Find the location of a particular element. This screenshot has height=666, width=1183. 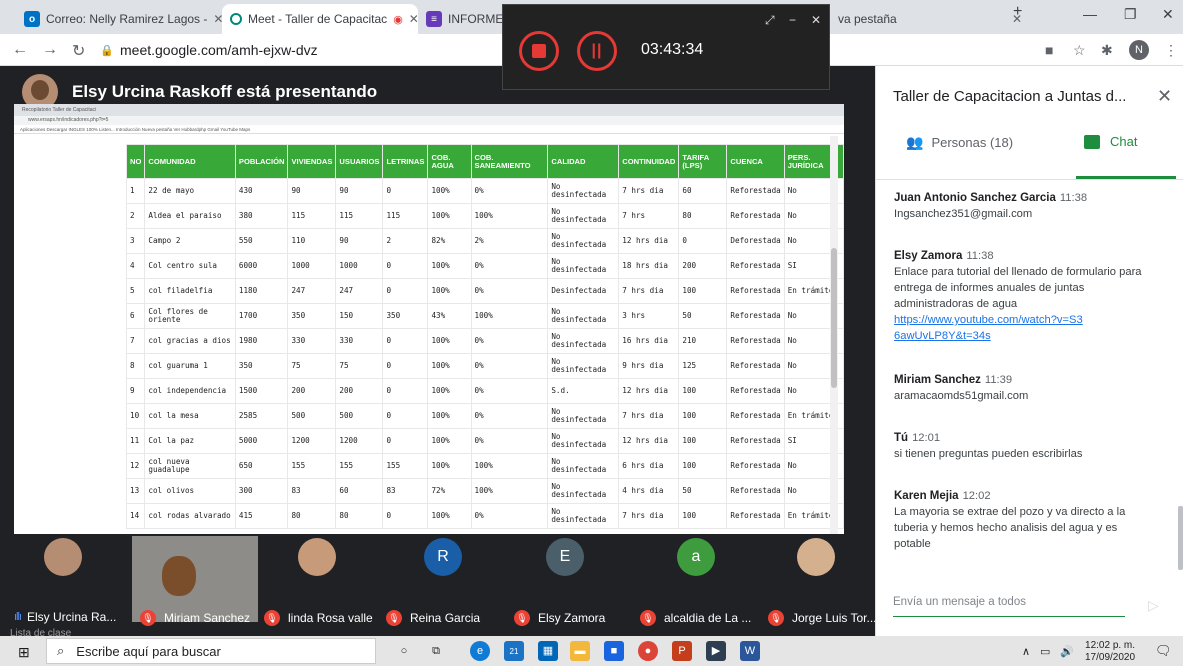

participant-avatar: E is located at coordinates (565, 557).